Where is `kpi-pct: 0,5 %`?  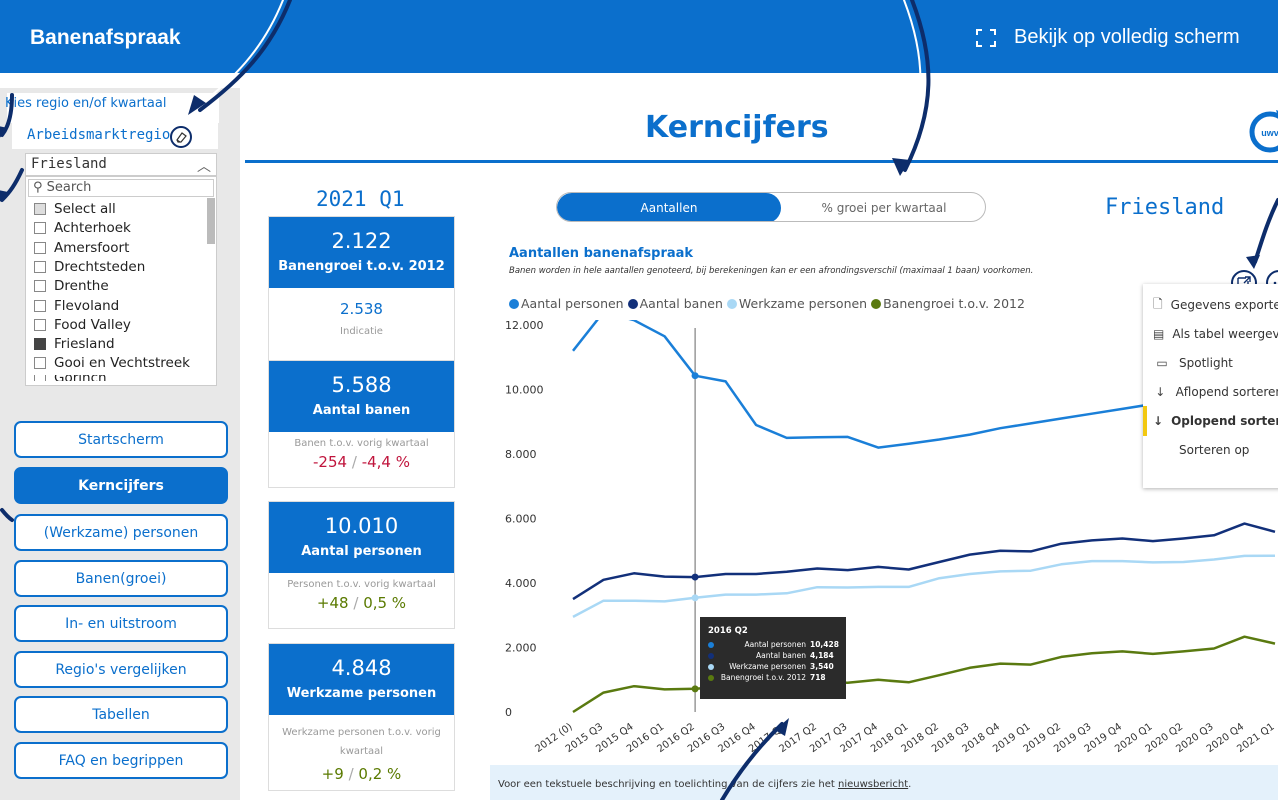 kpi-pct: 0,5 % is located at coordinates (385, 603).